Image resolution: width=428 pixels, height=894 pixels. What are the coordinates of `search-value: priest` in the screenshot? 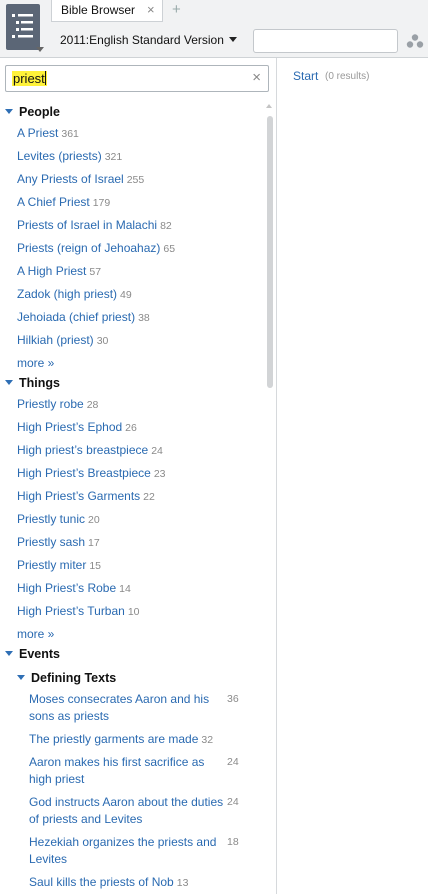 It's located at (29, 78).